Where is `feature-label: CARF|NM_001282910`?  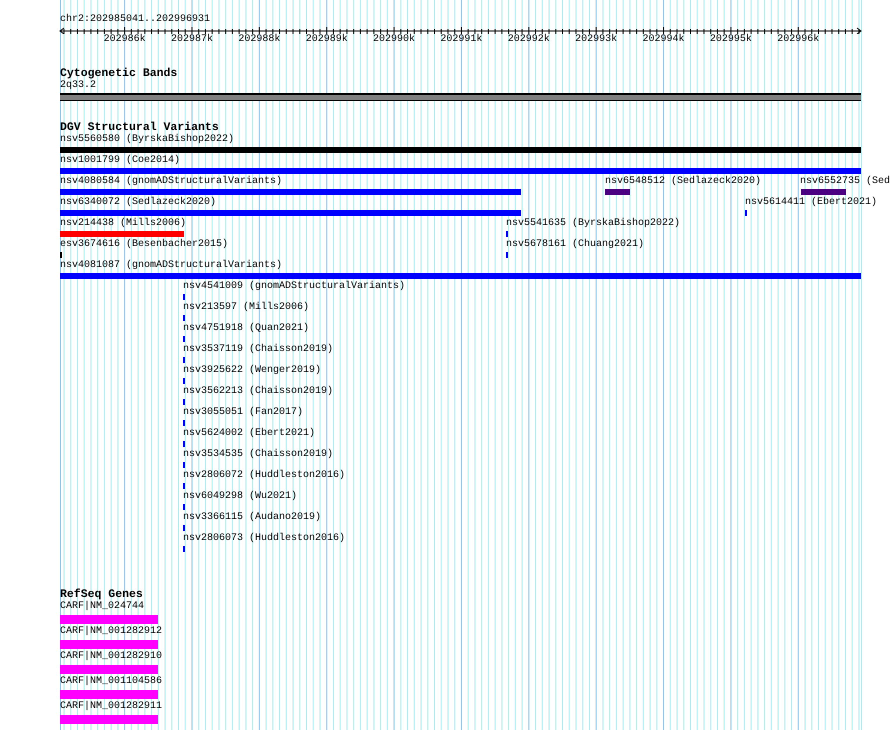 feature-label: CARF|NM_001282910 is located at coordinates (111, 657).